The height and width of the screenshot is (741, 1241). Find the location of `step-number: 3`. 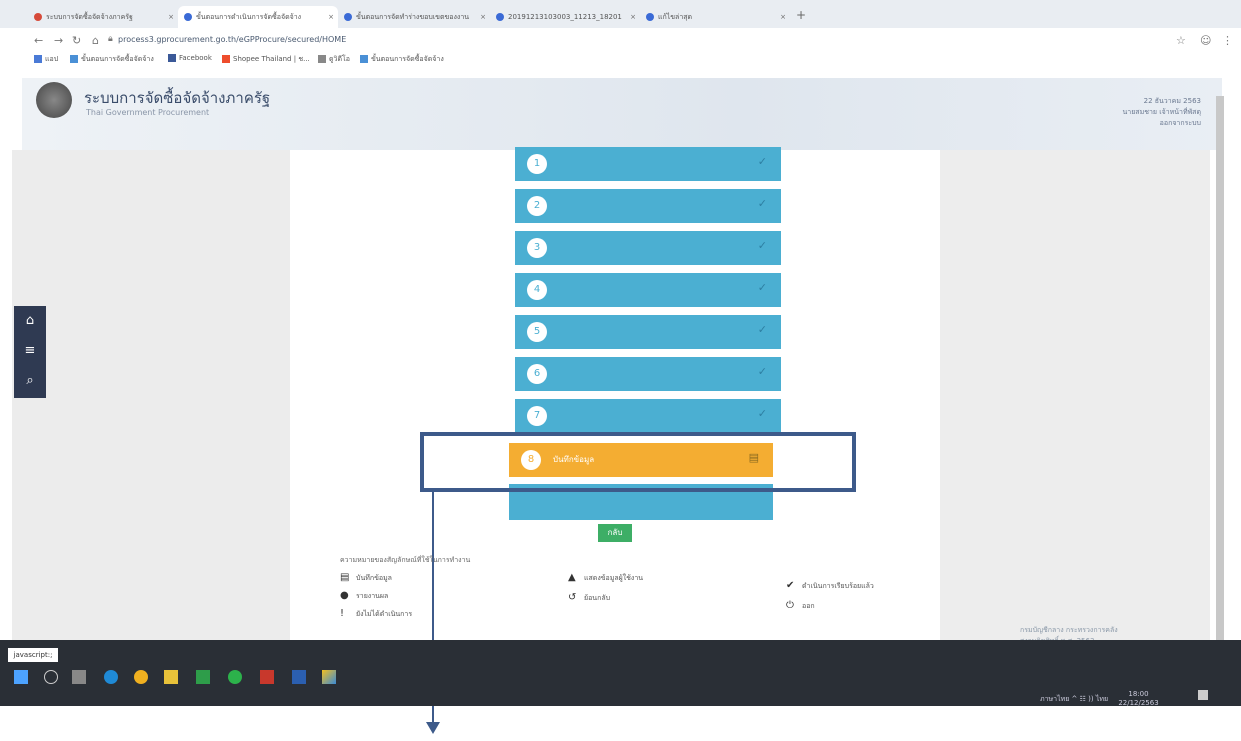

step-number: 3 is located at coordinates (537, 248).